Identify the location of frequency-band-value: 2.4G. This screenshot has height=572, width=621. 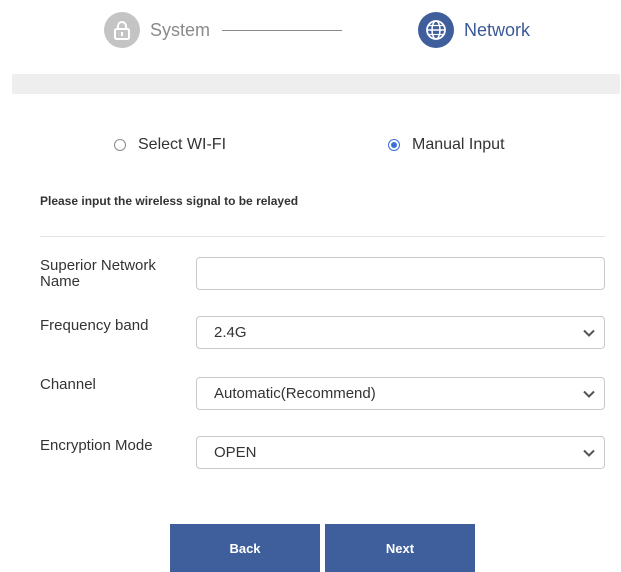
(230, 332).